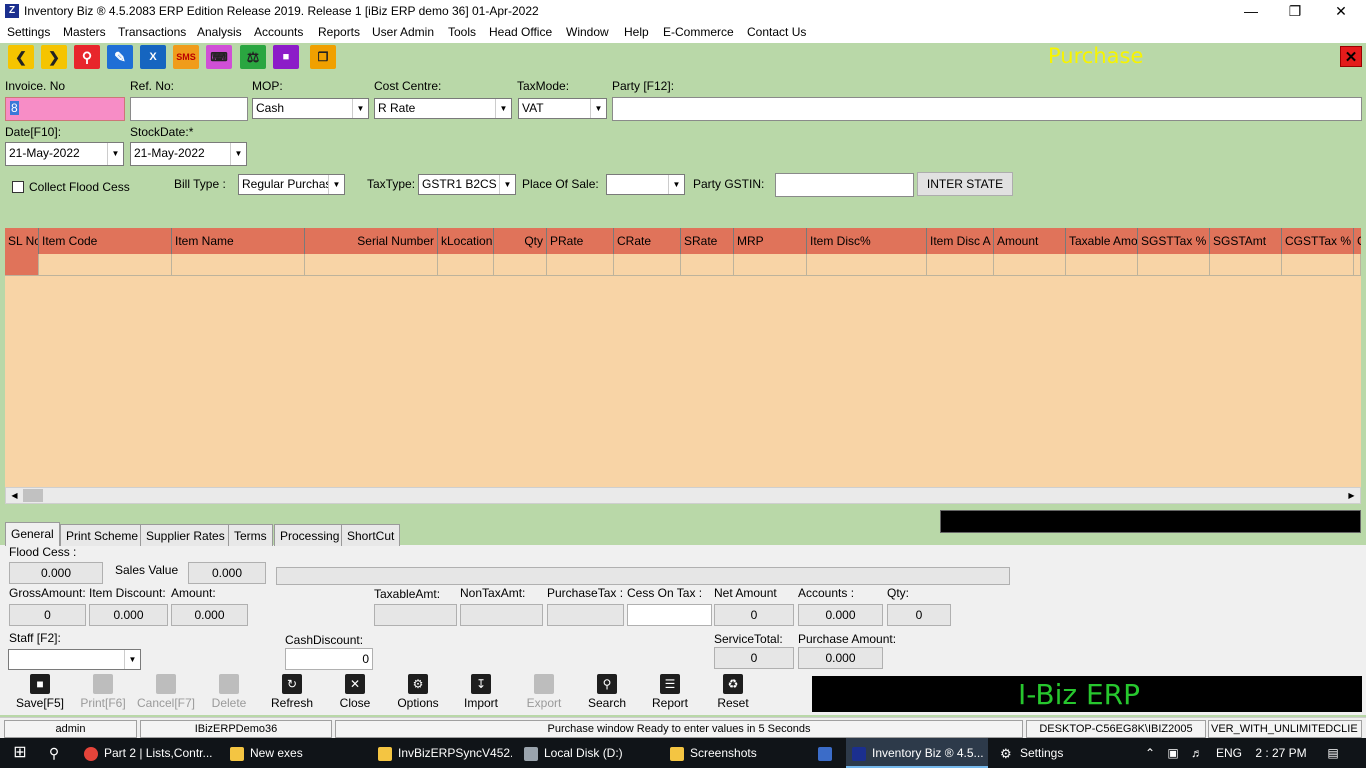 Image resolution: width=1366 pixels, height=768 pixels. Describe the element at coordinates (734, 753) in the screenshot. I see `taskbar-item-screenshots: Screenshots` at that location.